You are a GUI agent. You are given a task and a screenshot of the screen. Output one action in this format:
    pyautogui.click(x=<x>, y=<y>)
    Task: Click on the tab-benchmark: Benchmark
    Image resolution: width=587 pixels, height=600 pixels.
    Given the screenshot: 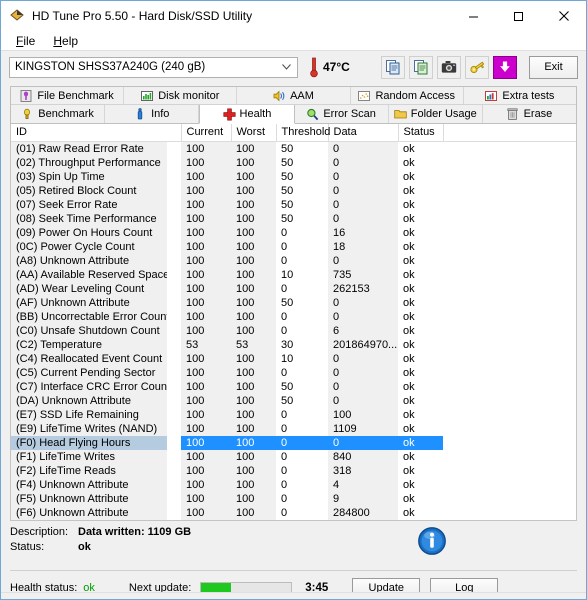 What is the action you would take?
    pyautogui.click(x=58, y=114)
    